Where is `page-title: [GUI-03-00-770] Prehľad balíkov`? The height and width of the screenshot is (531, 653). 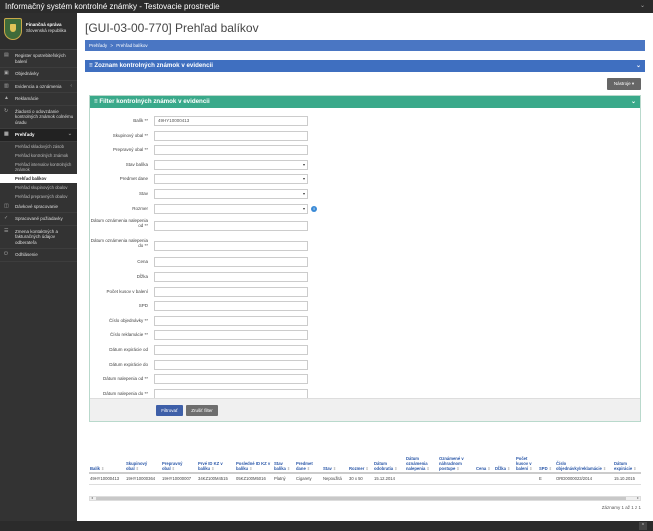
page-title: [GUI-03-00-770] Prehľad balíkov is located at coordinates (172, 28).